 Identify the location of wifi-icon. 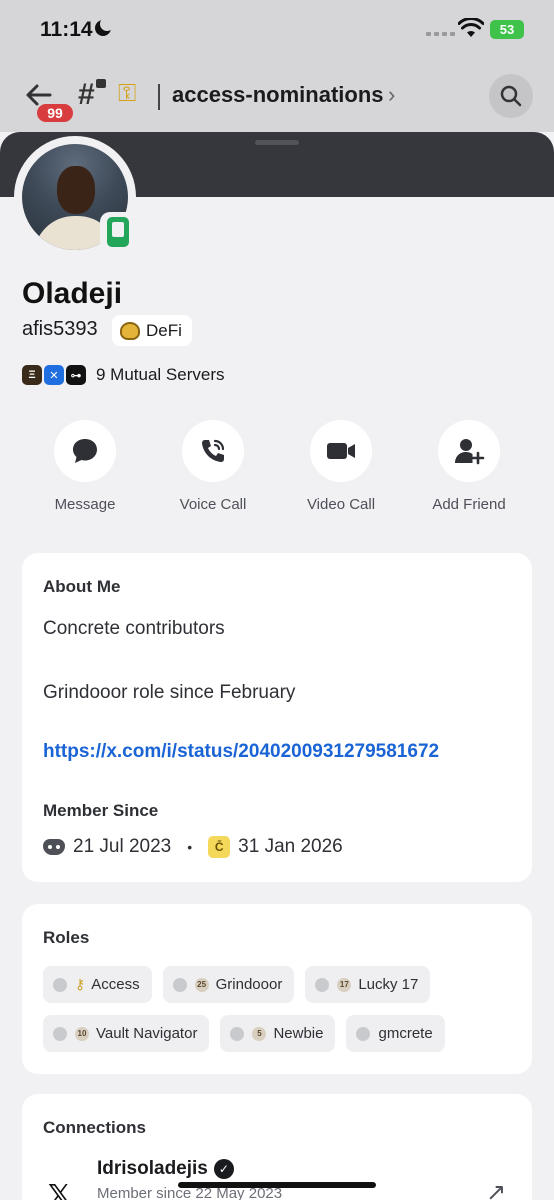
(471, 27).